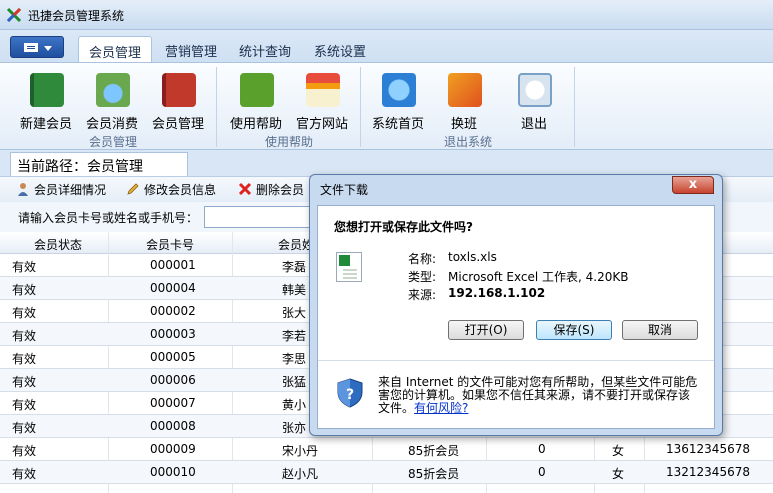 Image resolution: width=773 pixels, height=493 pixels. What do you see at coordinates (386, 449) in the screenshot?
I see `table-row: 有效 000009 宋小丹 85折会员 0 女 13612345678` at bounding box center [386, 449].